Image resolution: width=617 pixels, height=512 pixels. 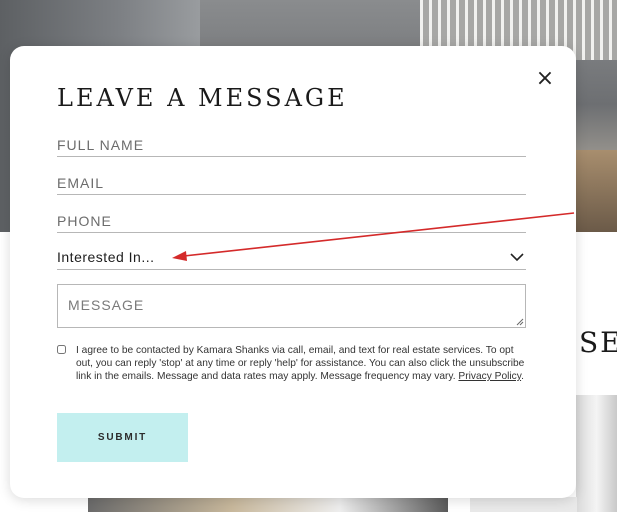 I want to click on submit-button: SUBMIT, so click(x=122, y=437).